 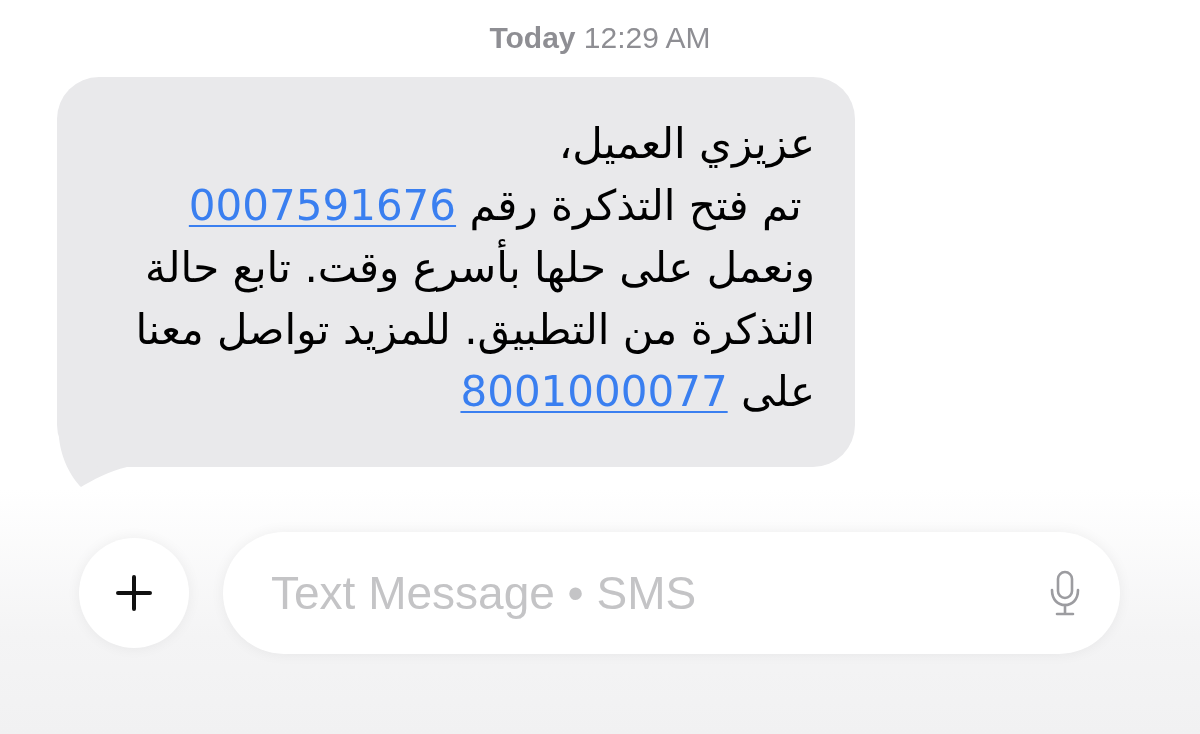 I want to click on number-link: 8001000077, so click(x=594, y=391).